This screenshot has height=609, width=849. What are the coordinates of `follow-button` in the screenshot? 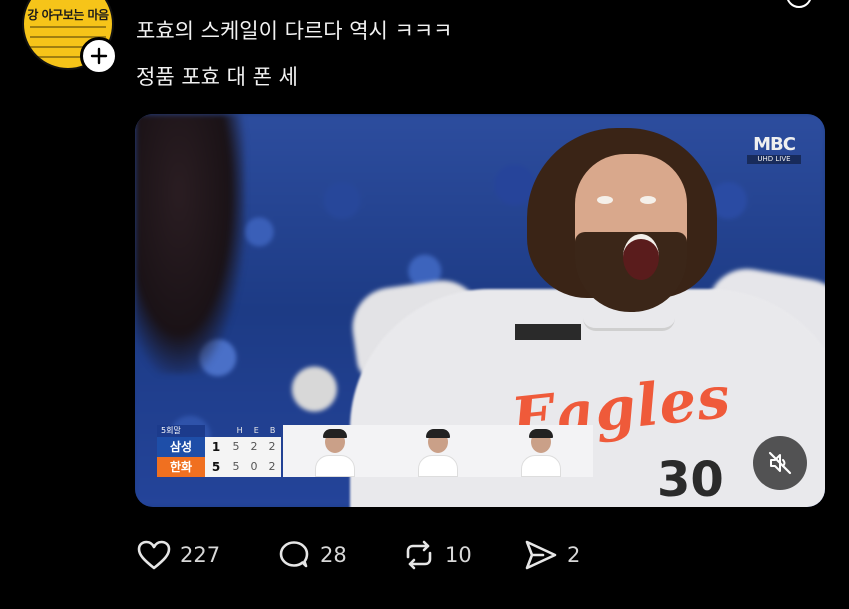 It's located at (99, 56).